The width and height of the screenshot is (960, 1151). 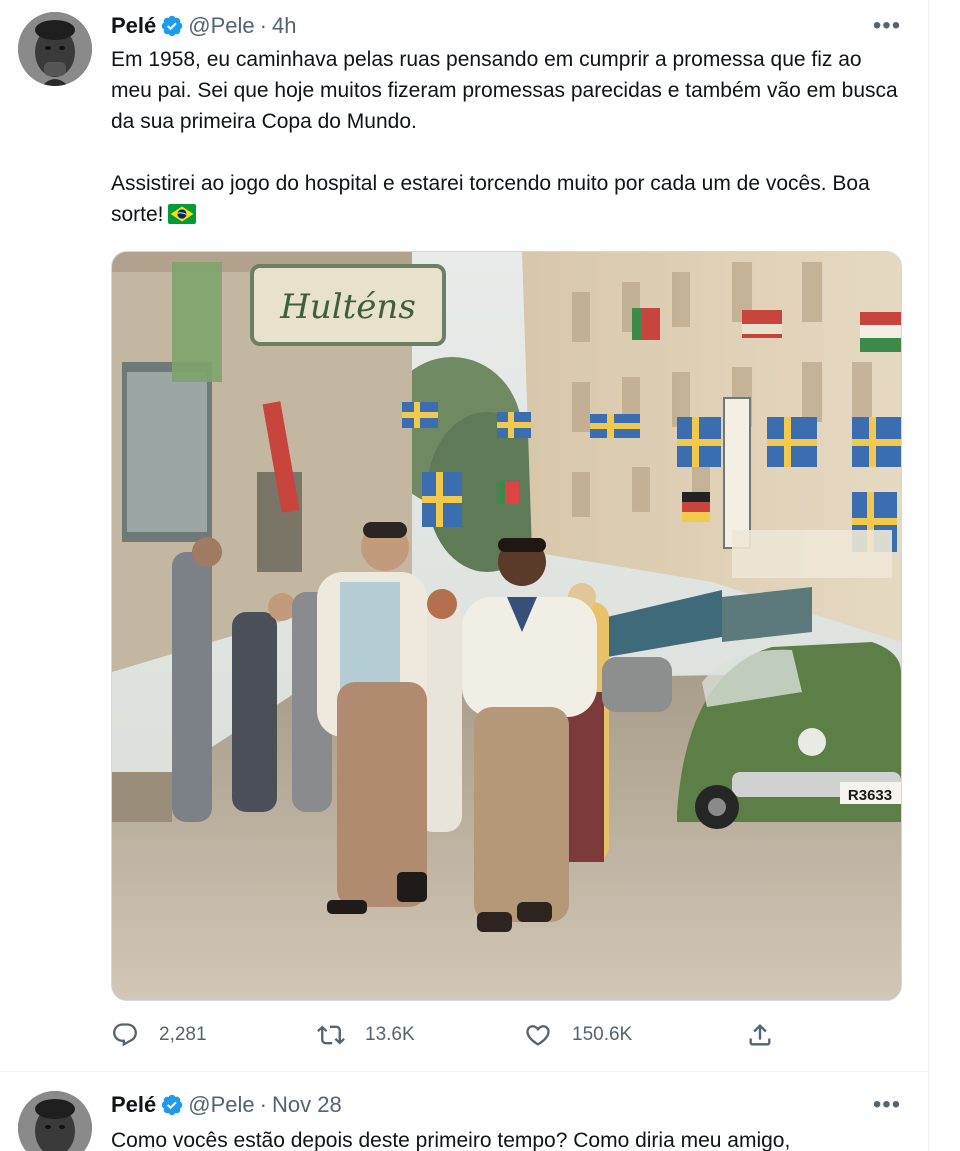 I want to click on tweet-header: Pelé @Pele · 4h, so click(x=203, y=26).